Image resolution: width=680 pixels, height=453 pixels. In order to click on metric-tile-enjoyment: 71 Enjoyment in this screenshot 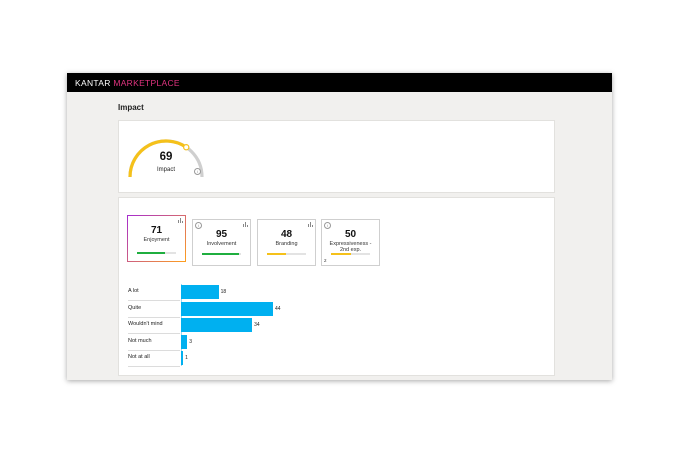, I will do `click(156, 238)`.